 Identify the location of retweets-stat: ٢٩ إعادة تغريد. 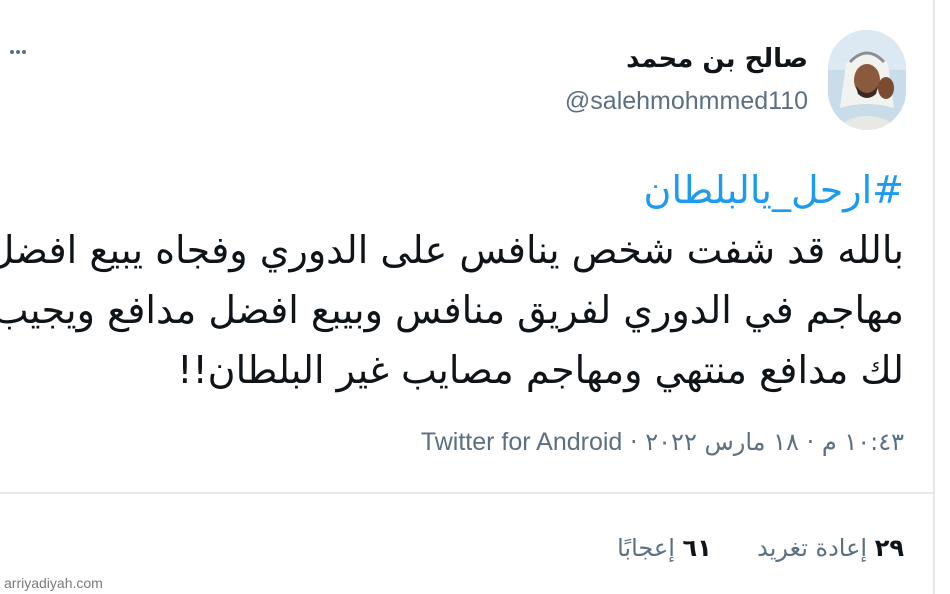
(830, 548).